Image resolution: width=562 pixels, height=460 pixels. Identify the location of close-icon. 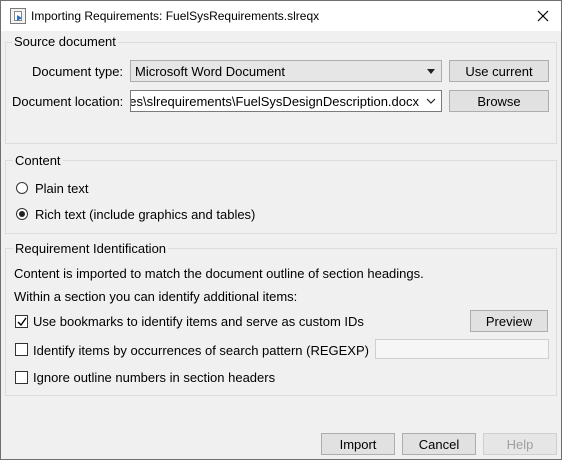
(543, 16).